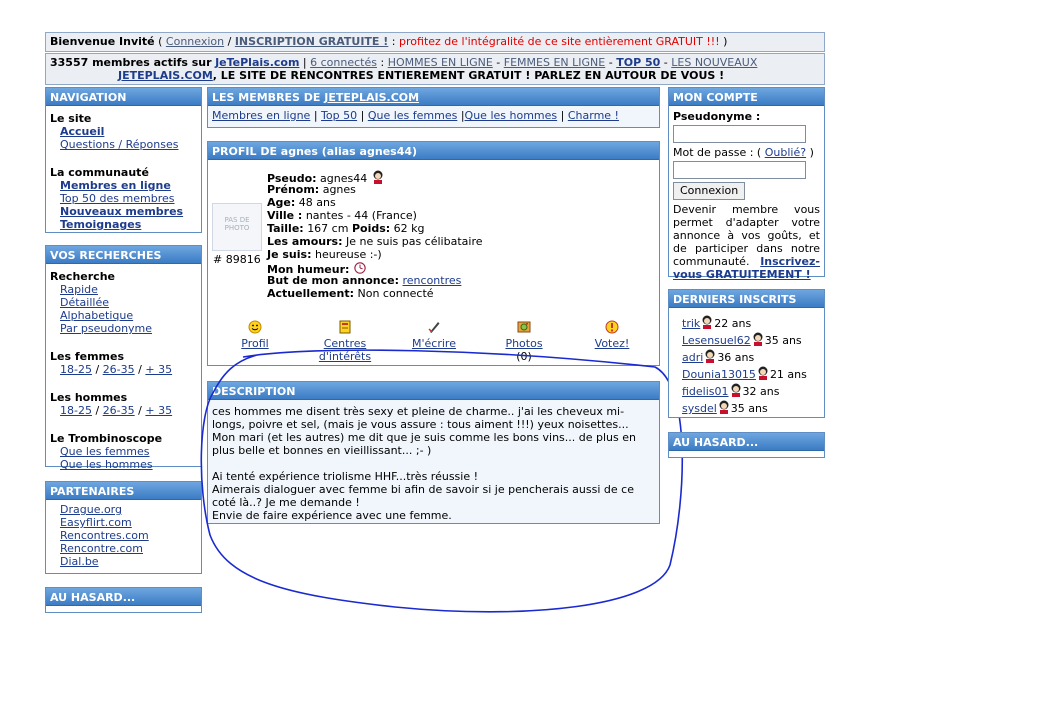  What do you see at coordinates (96, 315) in the screenshot?
I see `alphabetique-link: Alphabetique` at bounding box center [96, 315].